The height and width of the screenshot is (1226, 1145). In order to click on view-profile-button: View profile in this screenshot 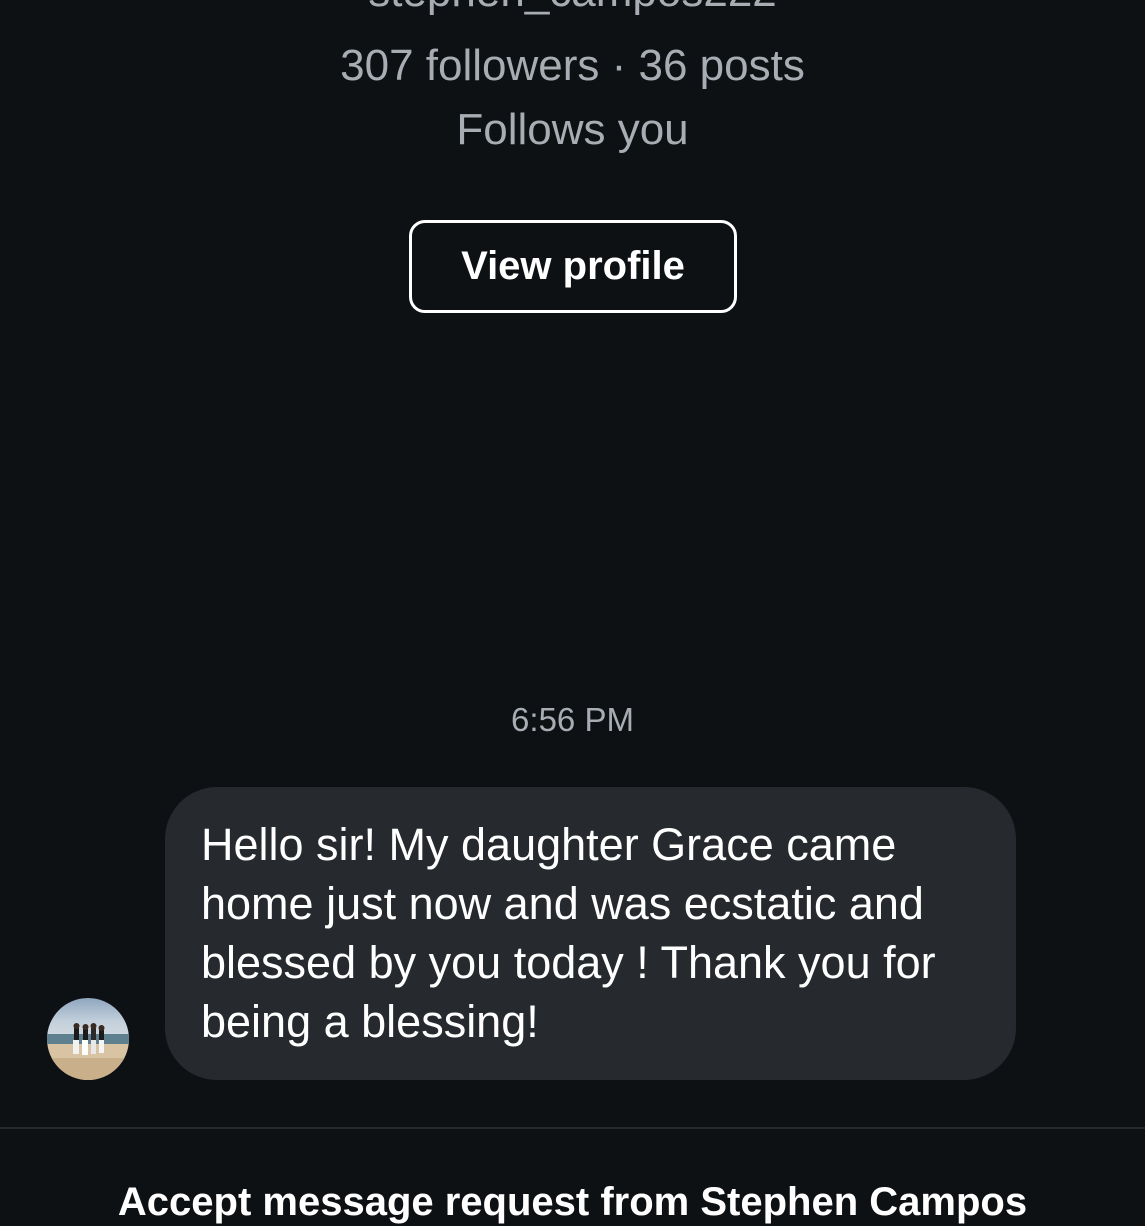, I will do `click(573, 266)`.